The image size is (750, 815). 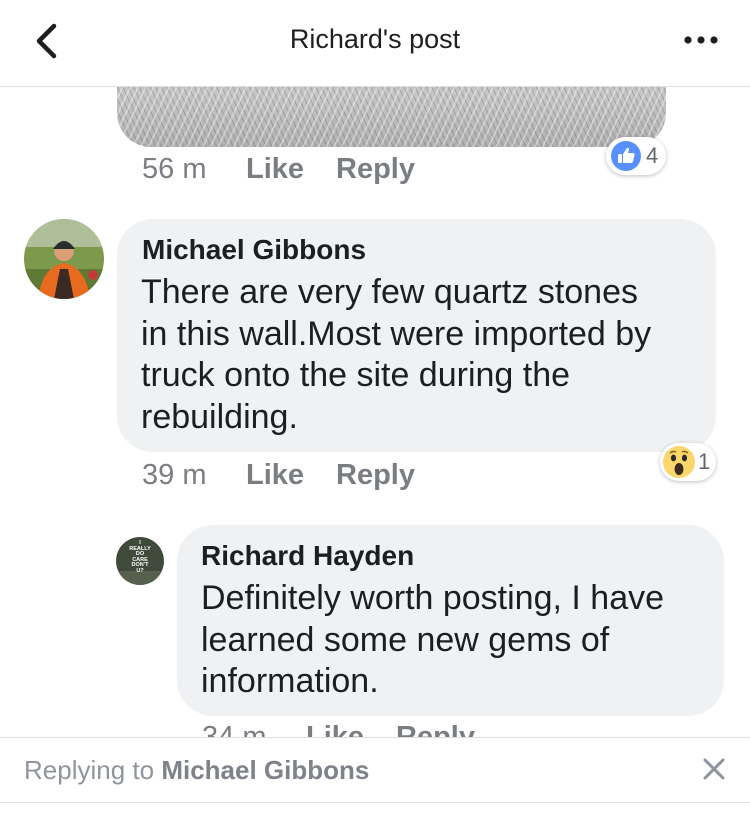 What do you see at coordinates (174, 475) in the screenshot?
I see `comment-time: 39 m` at bounding box center [174, 475].